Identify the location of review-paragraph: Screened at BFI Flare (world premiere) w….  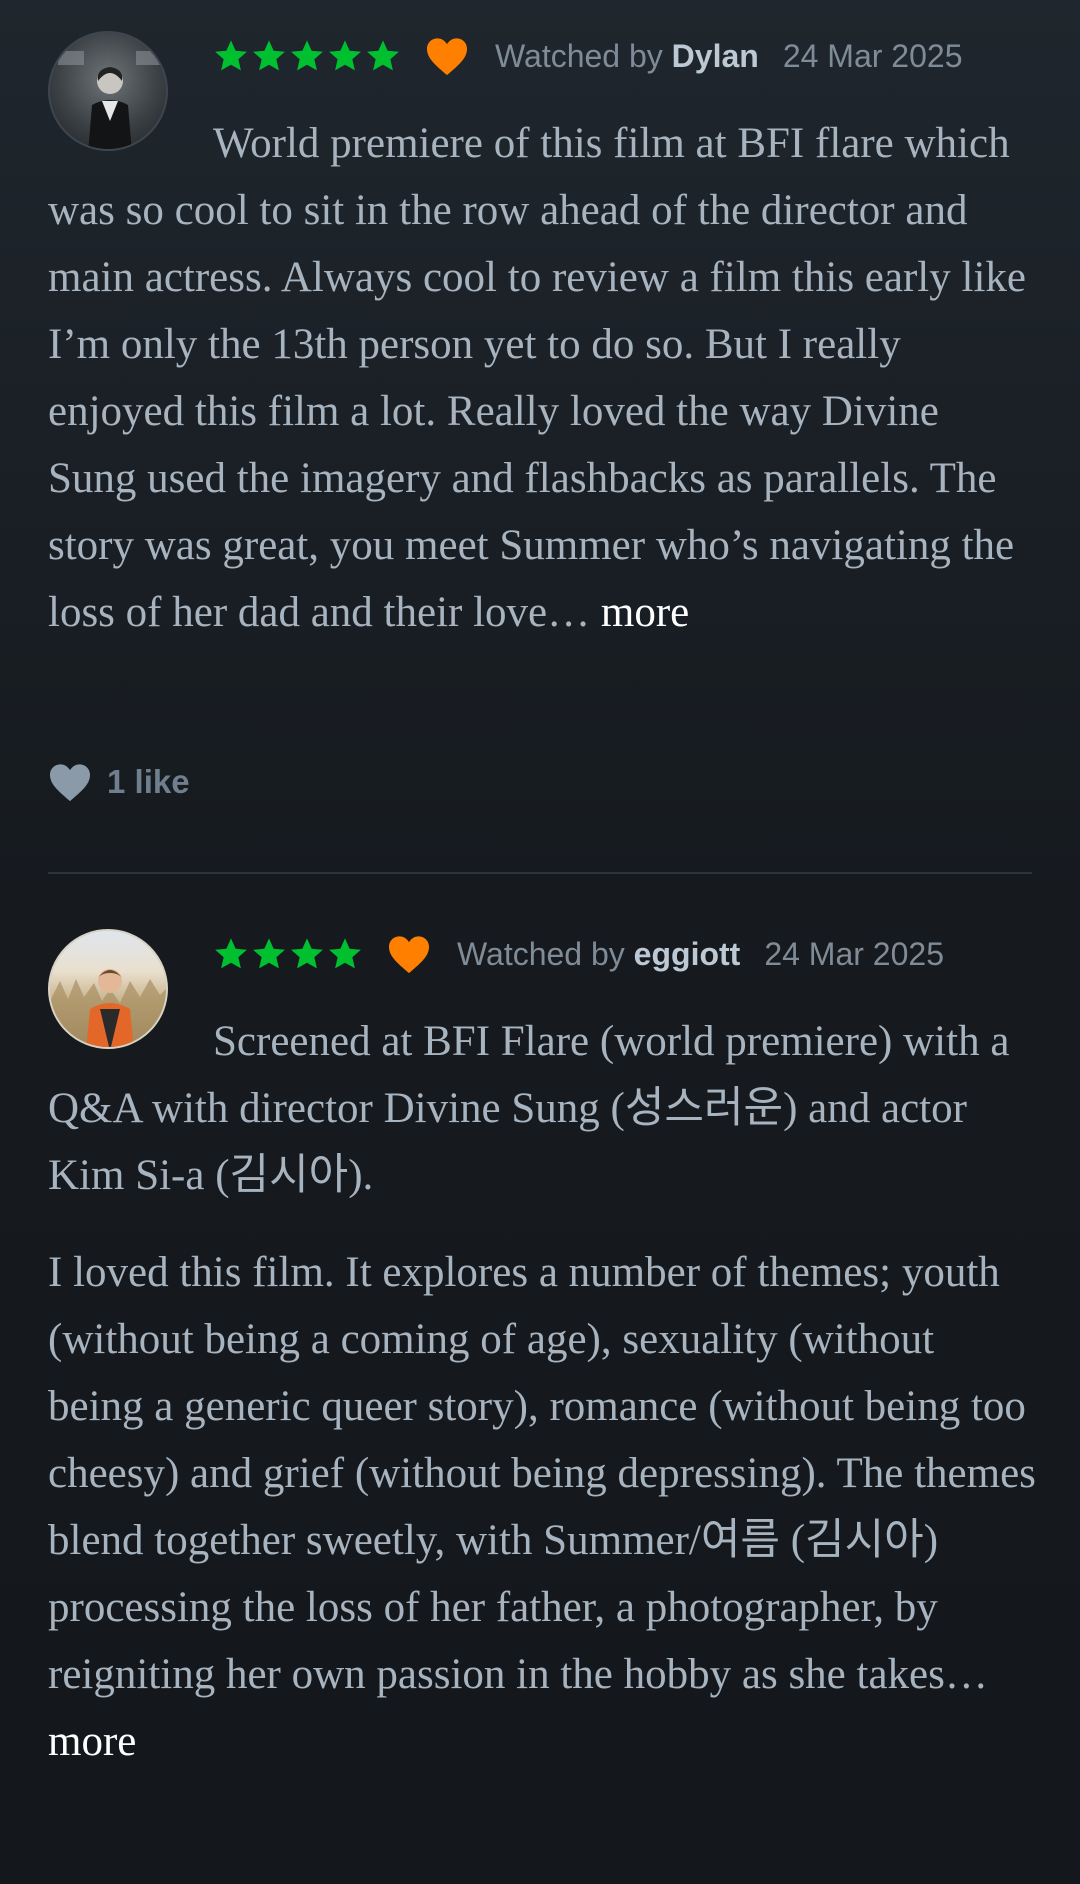
(529, 1108).